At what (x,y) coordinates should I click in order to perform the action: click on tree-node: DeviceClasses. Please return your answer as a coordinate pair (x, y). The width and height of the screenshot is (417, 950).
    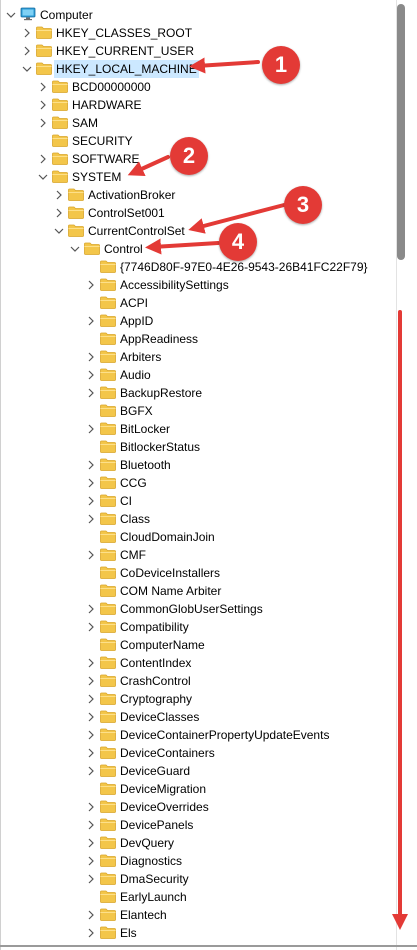
    Looking at the image, I should click on (197, 717).